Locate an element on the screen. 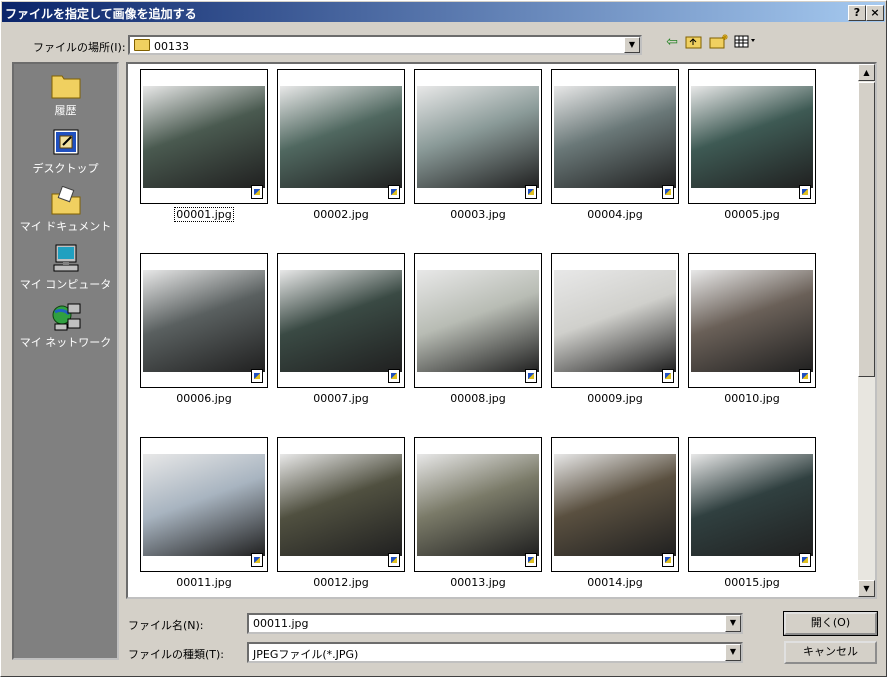  file-thumbnail: 00014.jpg is located at coordinates (619, 515).